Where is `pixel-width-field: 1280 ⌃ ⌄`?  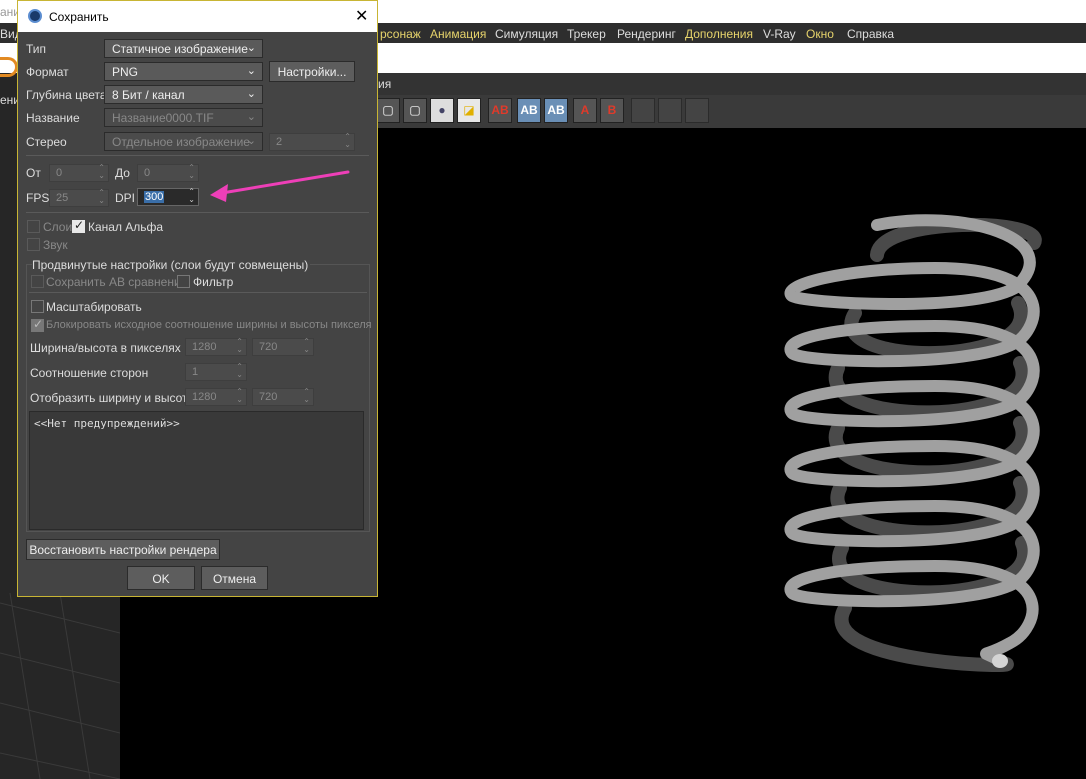 pixel-width-field: 1280 ⌃ ⌄ is located at coordinates (216, 347).